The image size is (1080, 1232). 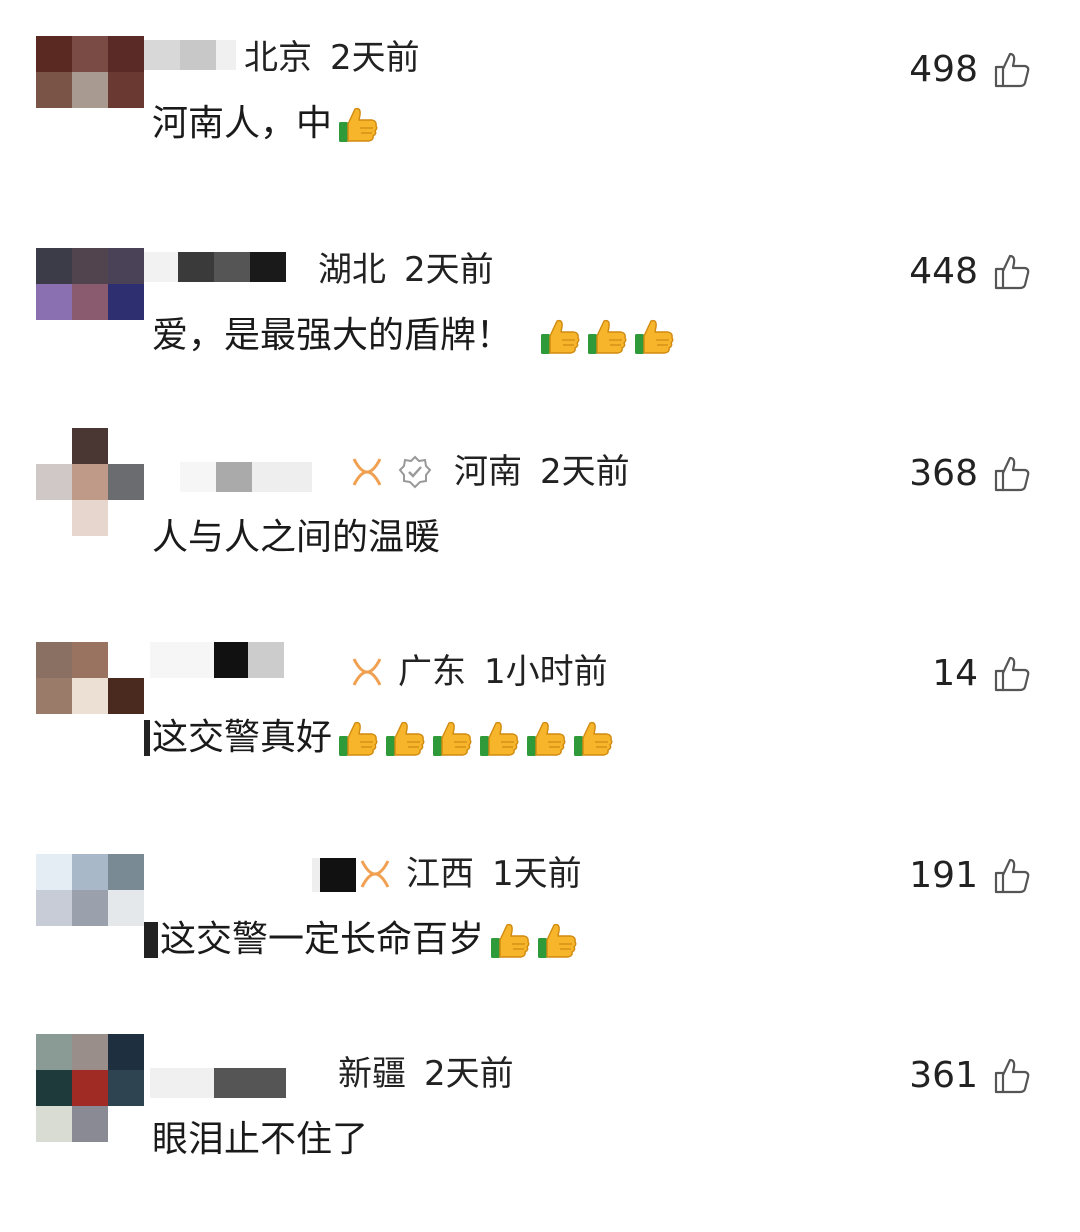 I want to click on comment-text: 眼泪止不住了, so click(x=260, y=1139).